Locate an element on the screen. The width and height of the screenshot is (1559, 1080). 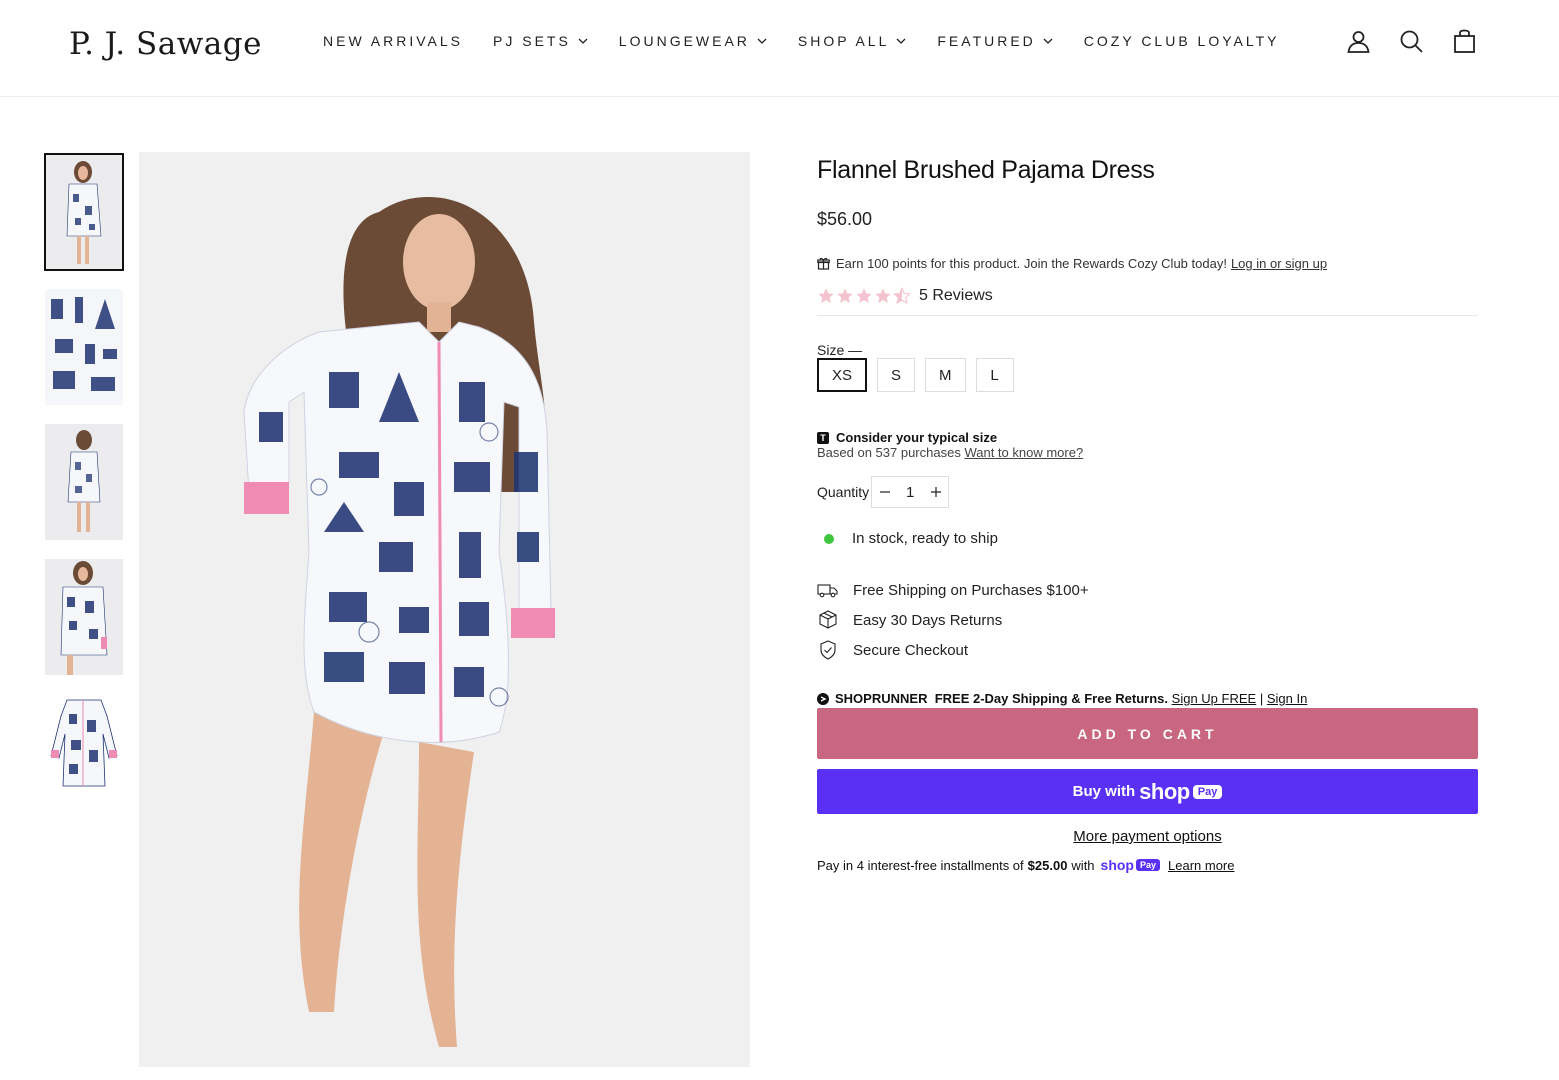
buy-with-shop-pay-button: Buy with shop Pay is located at coordinates (1147, 791).